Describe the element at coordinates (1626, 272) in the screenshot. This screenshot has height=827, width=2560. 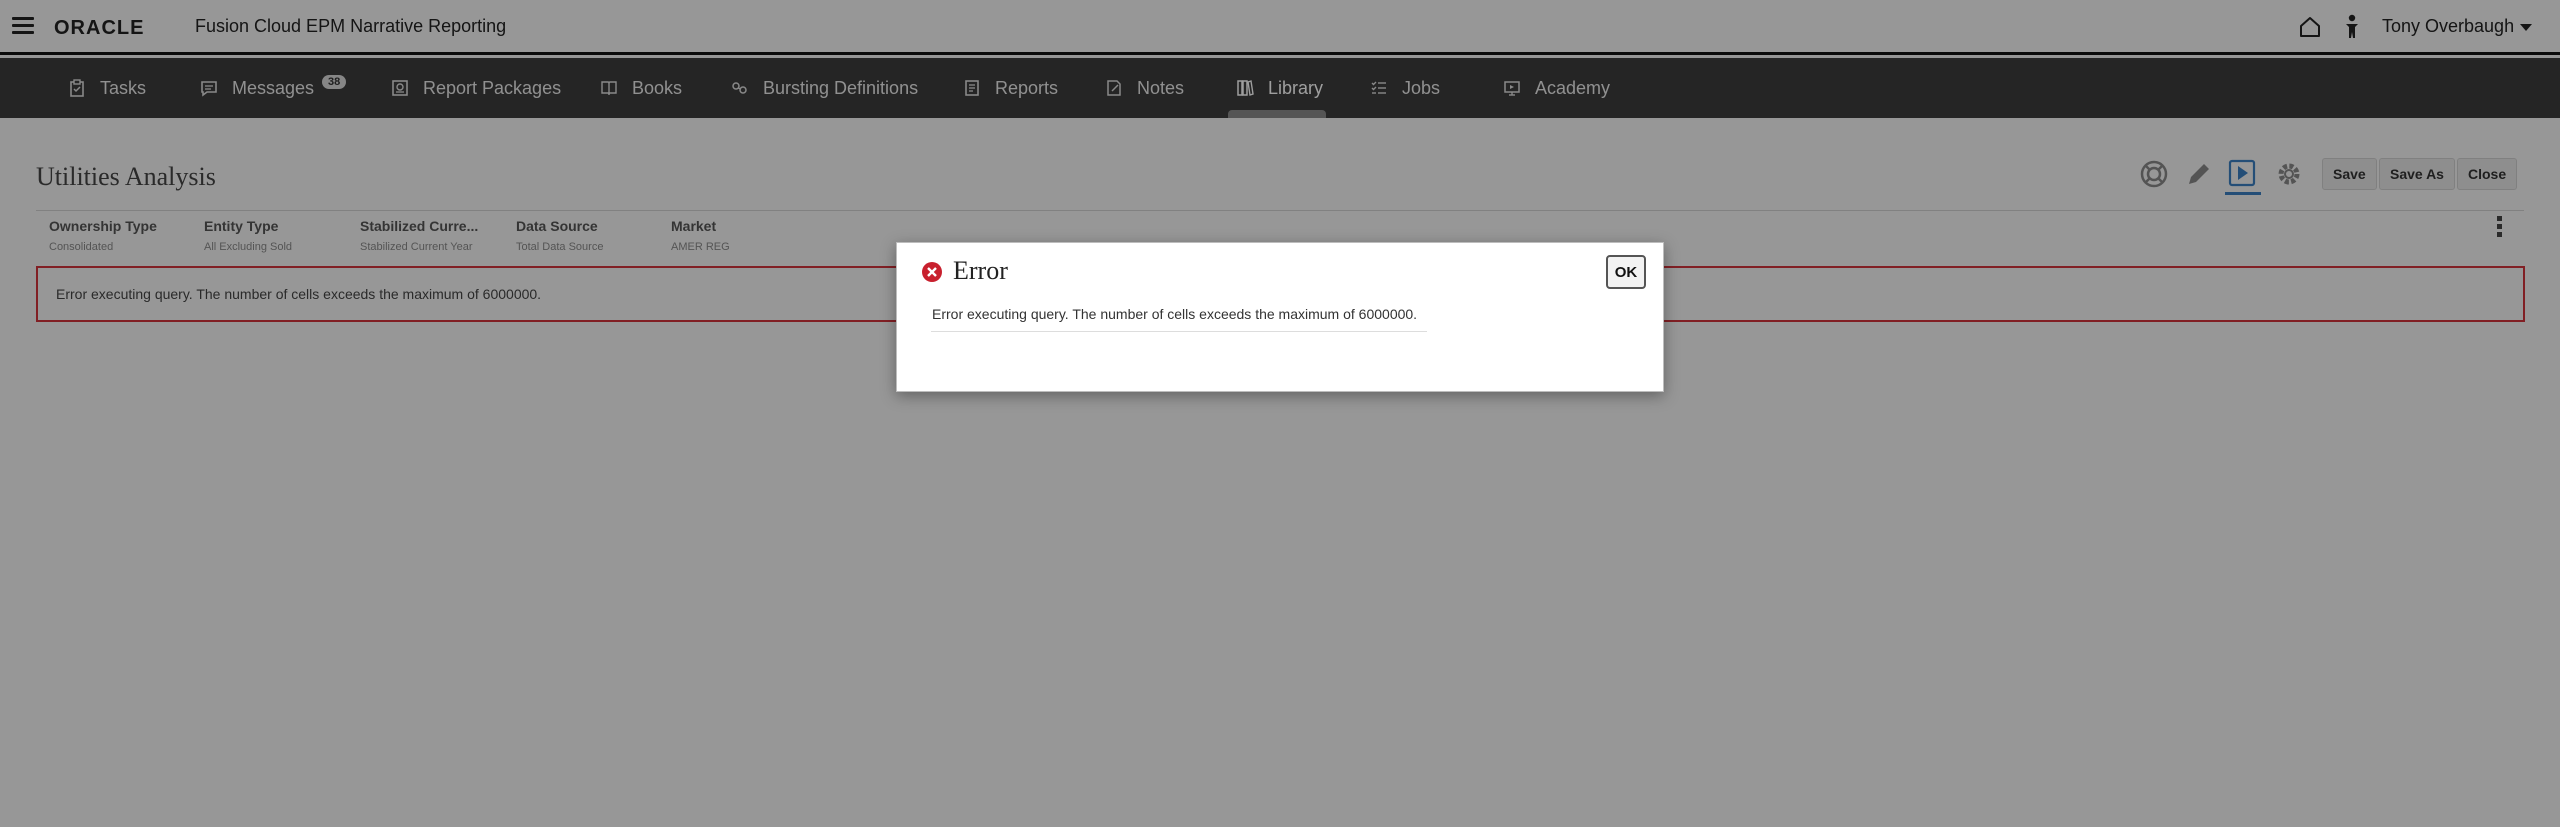
I see `ok-button: OK` at that location.